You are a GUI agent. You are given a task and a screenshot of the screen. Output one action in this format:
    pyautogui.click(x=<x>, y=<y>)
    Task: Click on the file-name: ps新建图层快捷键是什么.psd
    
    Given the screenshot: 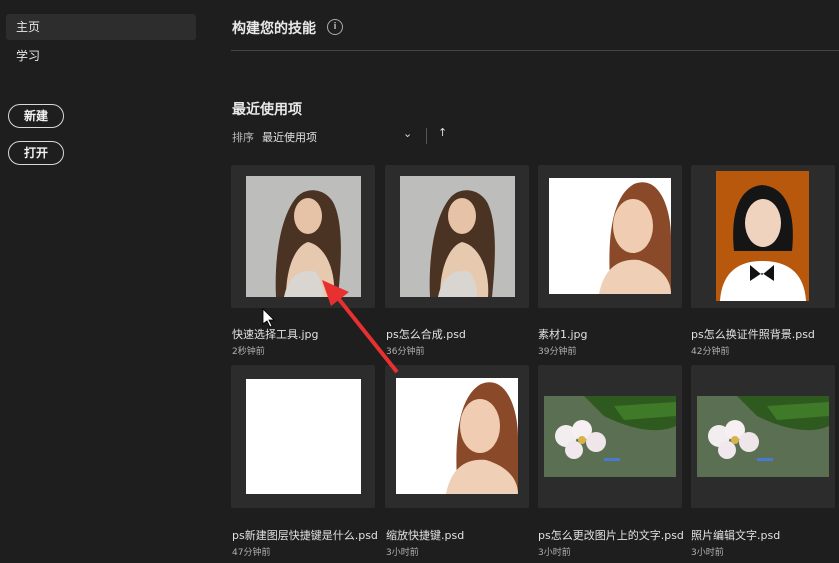 What is the action you would take?
    pyautogui.click(x=305, y=535)
    